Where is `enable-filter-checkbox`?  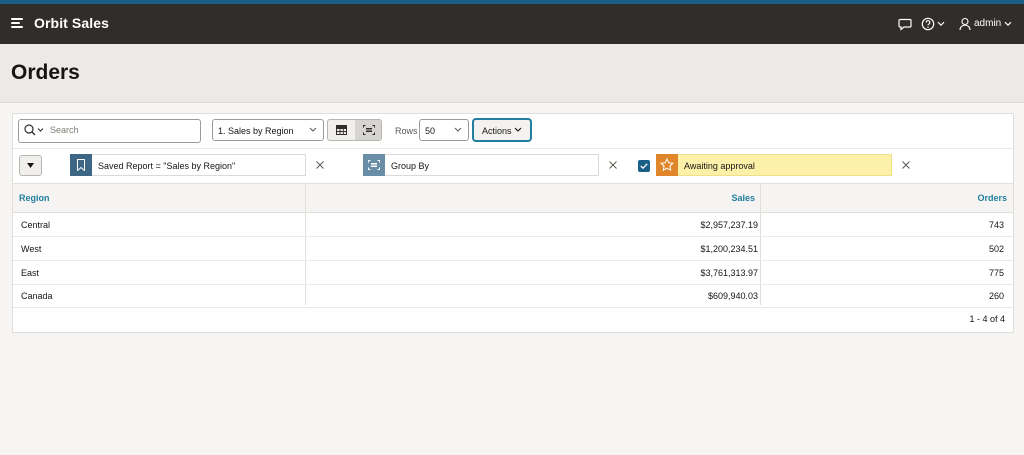
enable-filter-checkbox is located at coordinates (644, 166).